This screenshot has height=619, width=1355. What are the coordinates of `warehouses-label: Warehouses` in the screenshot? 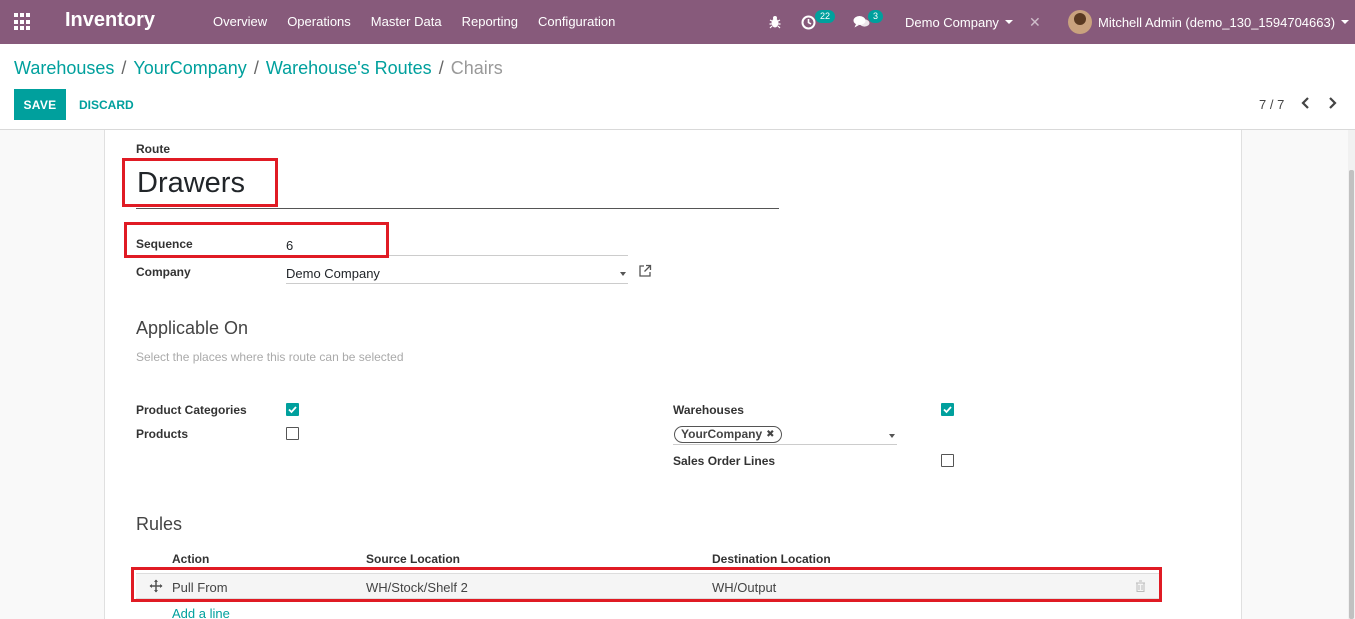 It's located at (708, 410).